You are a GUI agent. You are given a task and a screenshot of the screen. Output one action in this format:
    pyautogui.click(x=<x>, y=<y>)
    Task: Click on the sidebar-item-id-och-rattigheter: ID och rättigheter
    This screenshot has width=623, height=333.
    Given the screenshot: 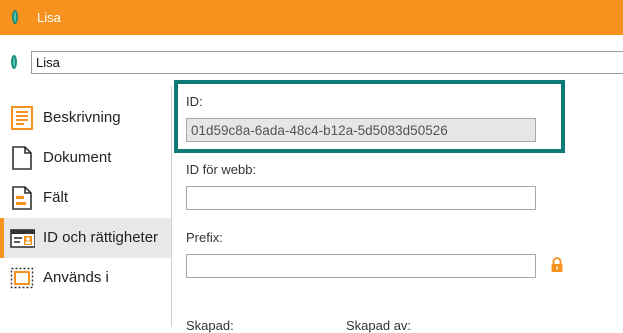 What is the action you would take?
    pyautogui.click(x=85, y=238)
    